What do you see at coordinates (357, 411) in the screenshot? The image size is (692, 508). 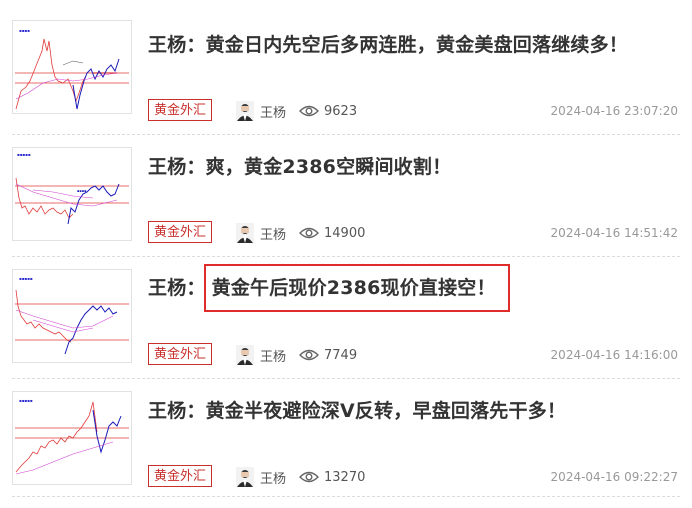 I see `article-title: 王杨：黄金半夜避险深V反转，早盘回落先干多！` at bounding box center [357, 411].